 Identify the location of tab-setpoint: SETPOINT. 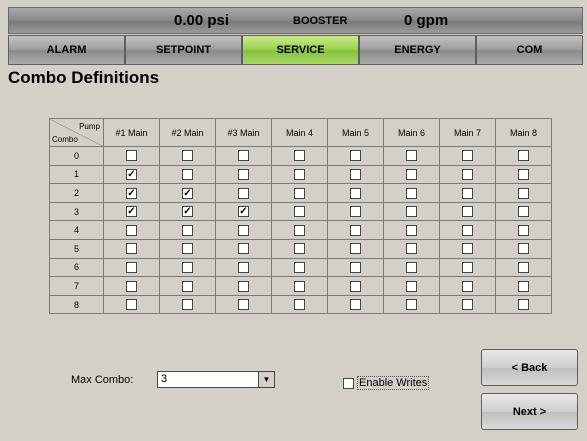
(183, 50).